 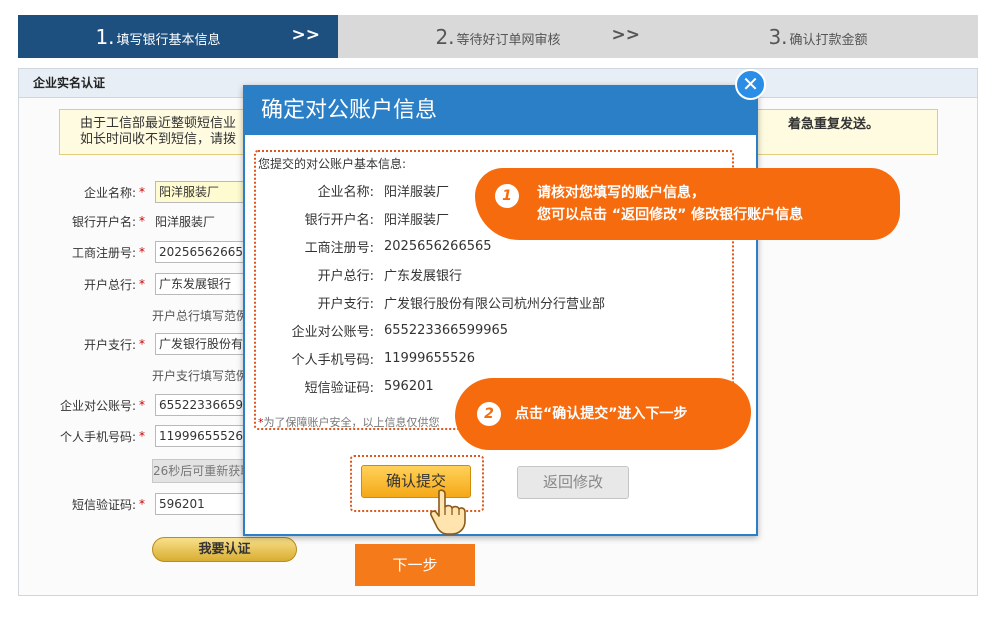 I want to click on step-2: 2. 等待好订单网审核 >>, so click(x=498, y=36).